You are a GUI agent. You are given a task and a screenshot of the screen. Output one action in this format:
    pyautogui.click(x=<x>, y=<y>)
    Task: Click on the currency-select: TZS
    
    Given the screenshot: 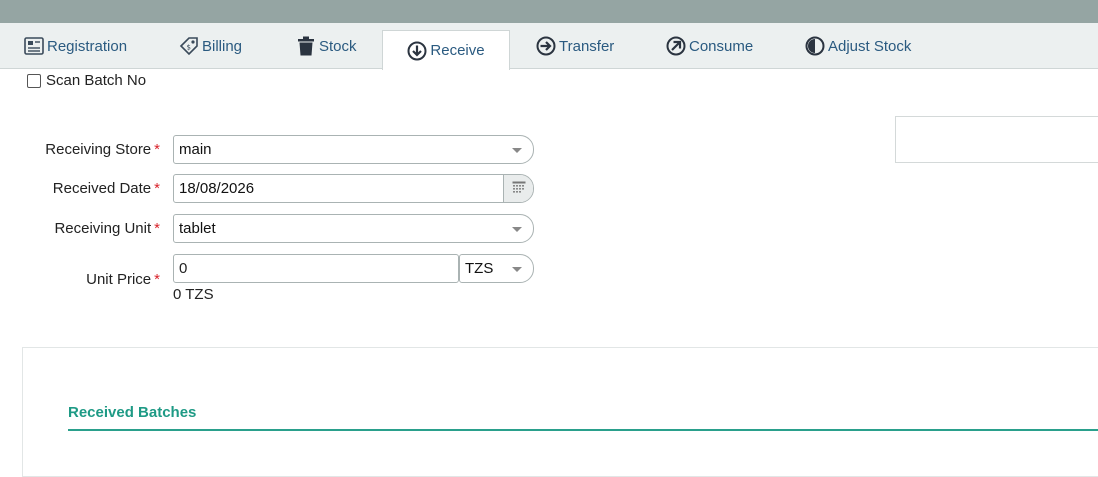 What is the action you would take?
    pyautogui.click(x=496, y=268)
    